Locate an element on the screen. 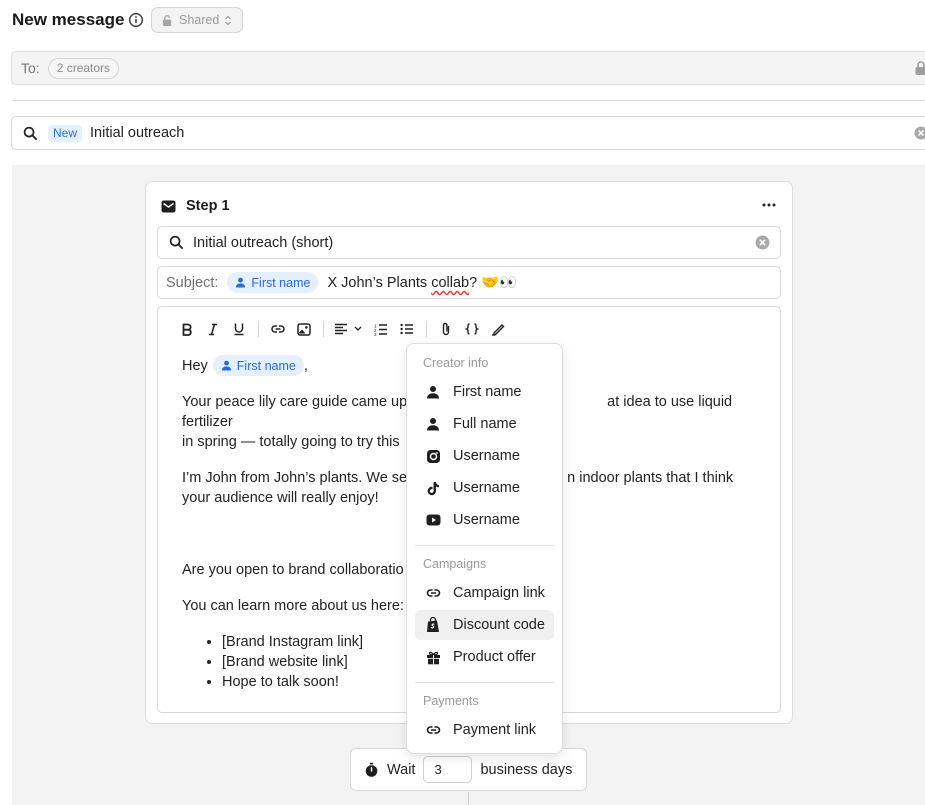 The height and width of the screenshot is (805, 925). wait-step: Wait 3 business days is located at coordinates (468, 769).